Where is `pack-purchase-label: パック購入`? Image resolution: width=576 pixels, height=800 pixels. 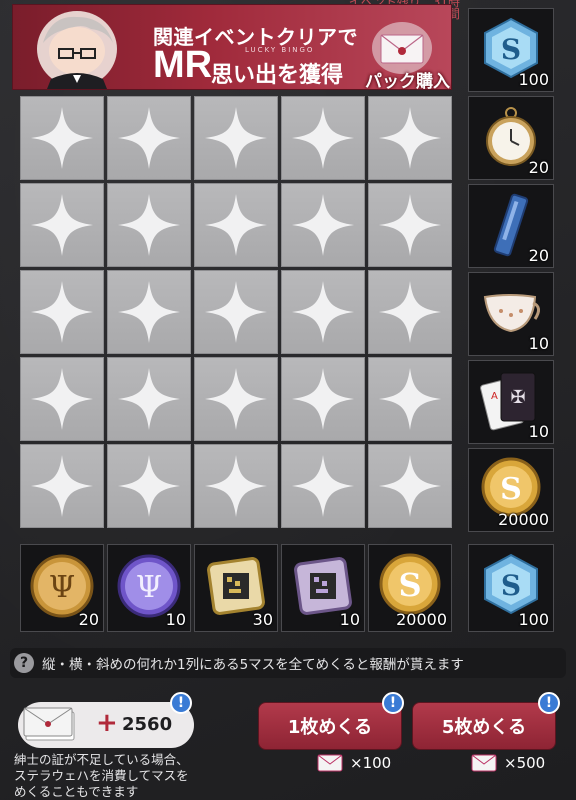 pack-purchase-label: パック購入 is located at coordinates (407, 81).